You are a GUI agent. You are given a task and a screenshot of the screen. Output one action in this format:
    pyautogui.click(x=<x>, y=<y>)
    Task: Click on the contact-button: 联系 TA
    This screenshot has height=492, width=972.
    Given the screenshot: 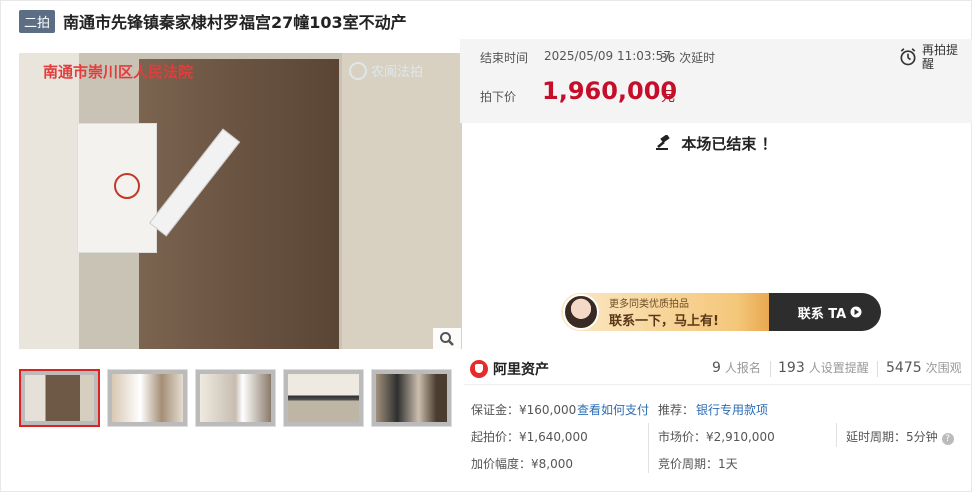 What is the action you would take?
    pyautogui.click(x=830, y=312)
    